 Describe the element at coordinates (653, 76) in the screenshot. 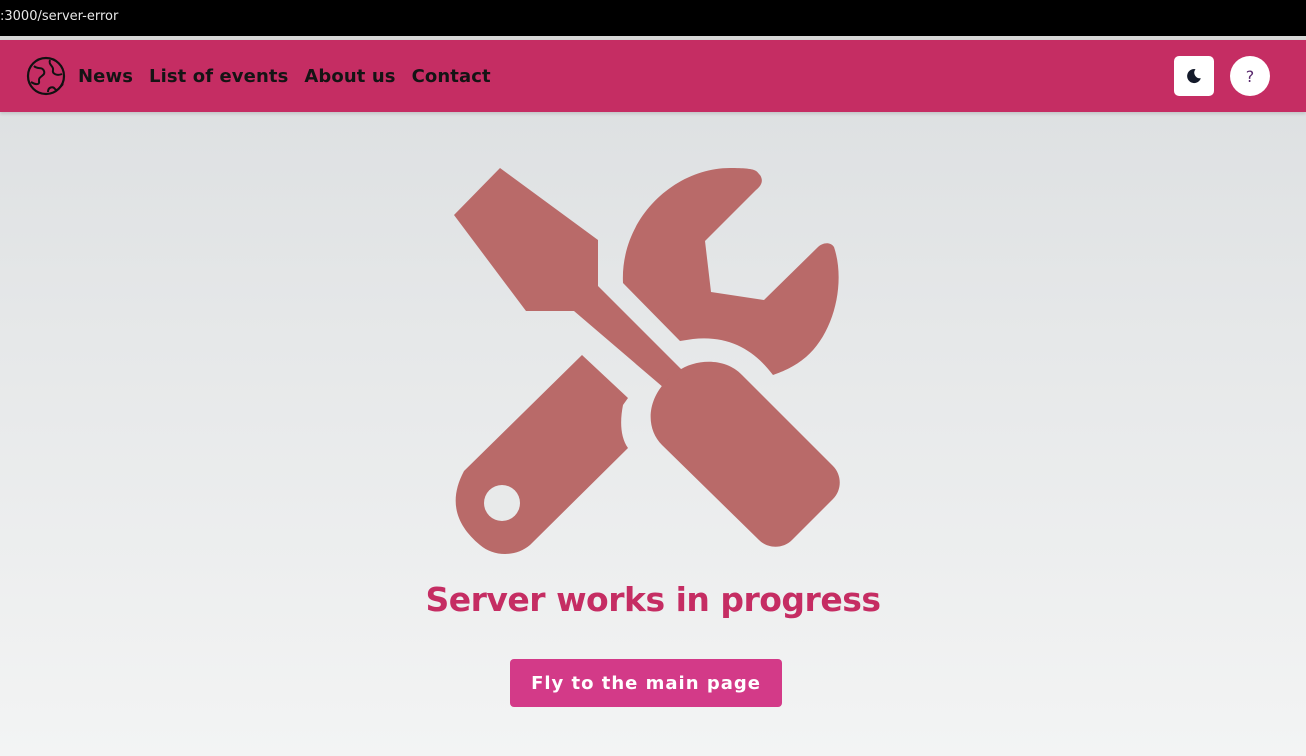

I see `navbar: News List of events About us Contact ?` at that location.